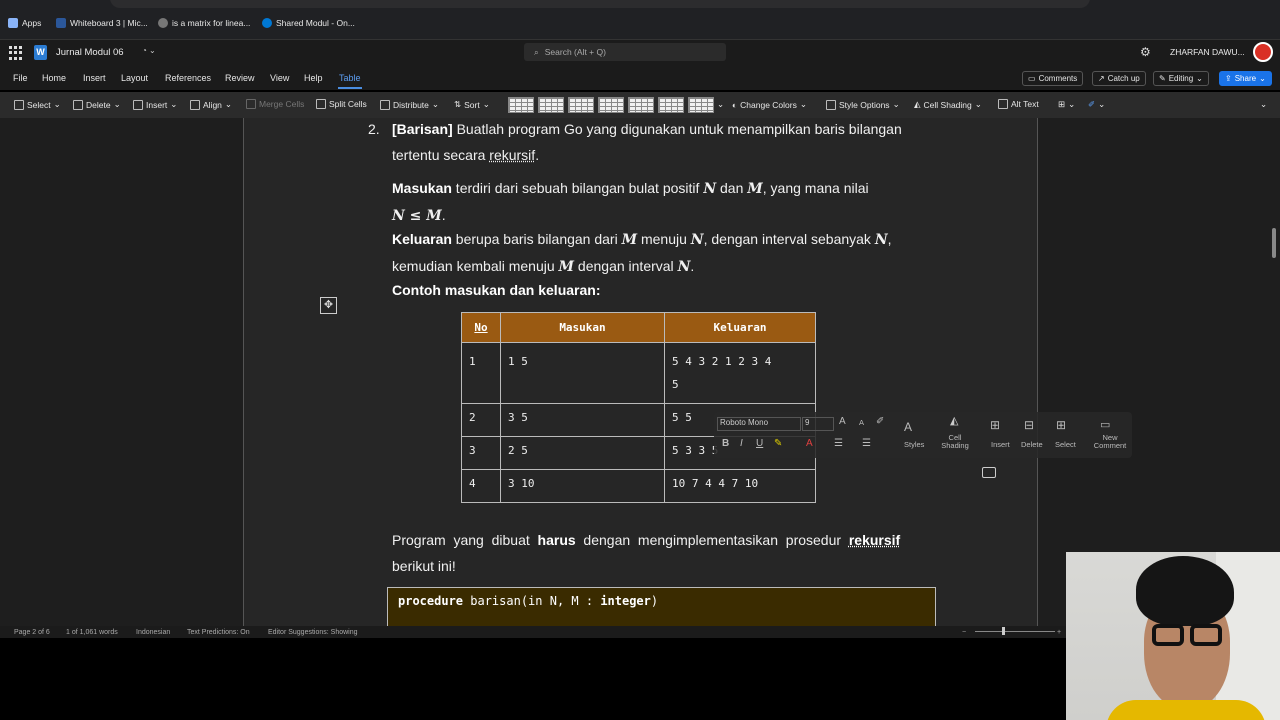 Image resolution: width=1280 pixels, height=720 pixels. I want to click on merge-cells-button: Merge Cells, so click(275, 104).